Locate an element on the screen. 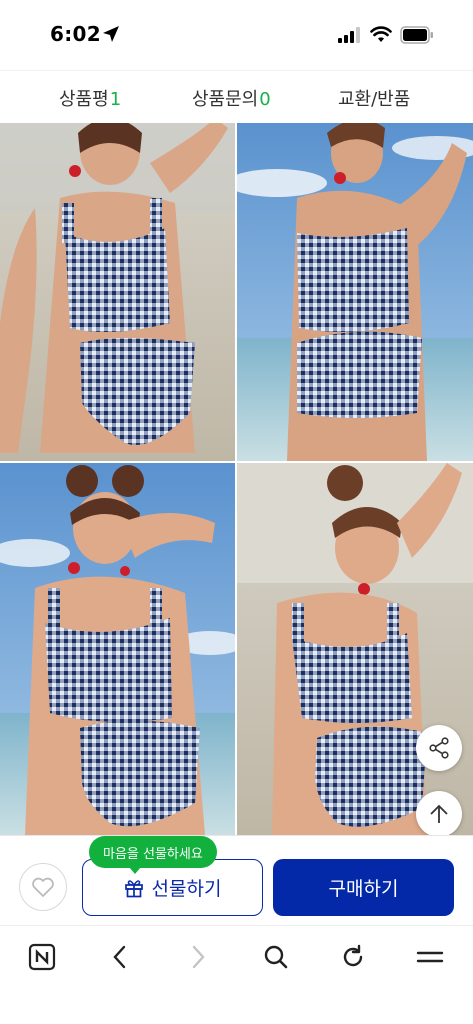 Image resolution: width=473 pixels, height=1024 pixels. gift-icon is located at coordinates (133, 888).